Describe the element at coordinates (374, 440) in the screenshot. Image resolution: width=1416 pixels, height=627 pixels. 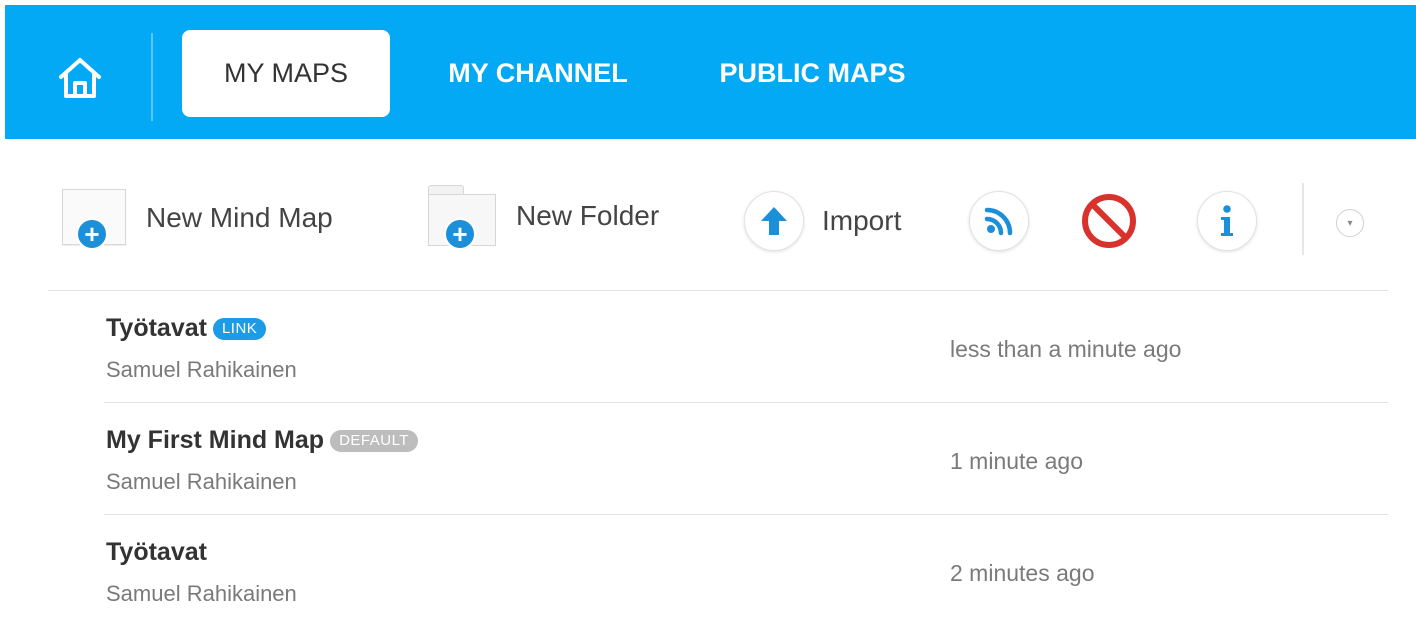
I see `default-badge: DEFAULT` at that location.